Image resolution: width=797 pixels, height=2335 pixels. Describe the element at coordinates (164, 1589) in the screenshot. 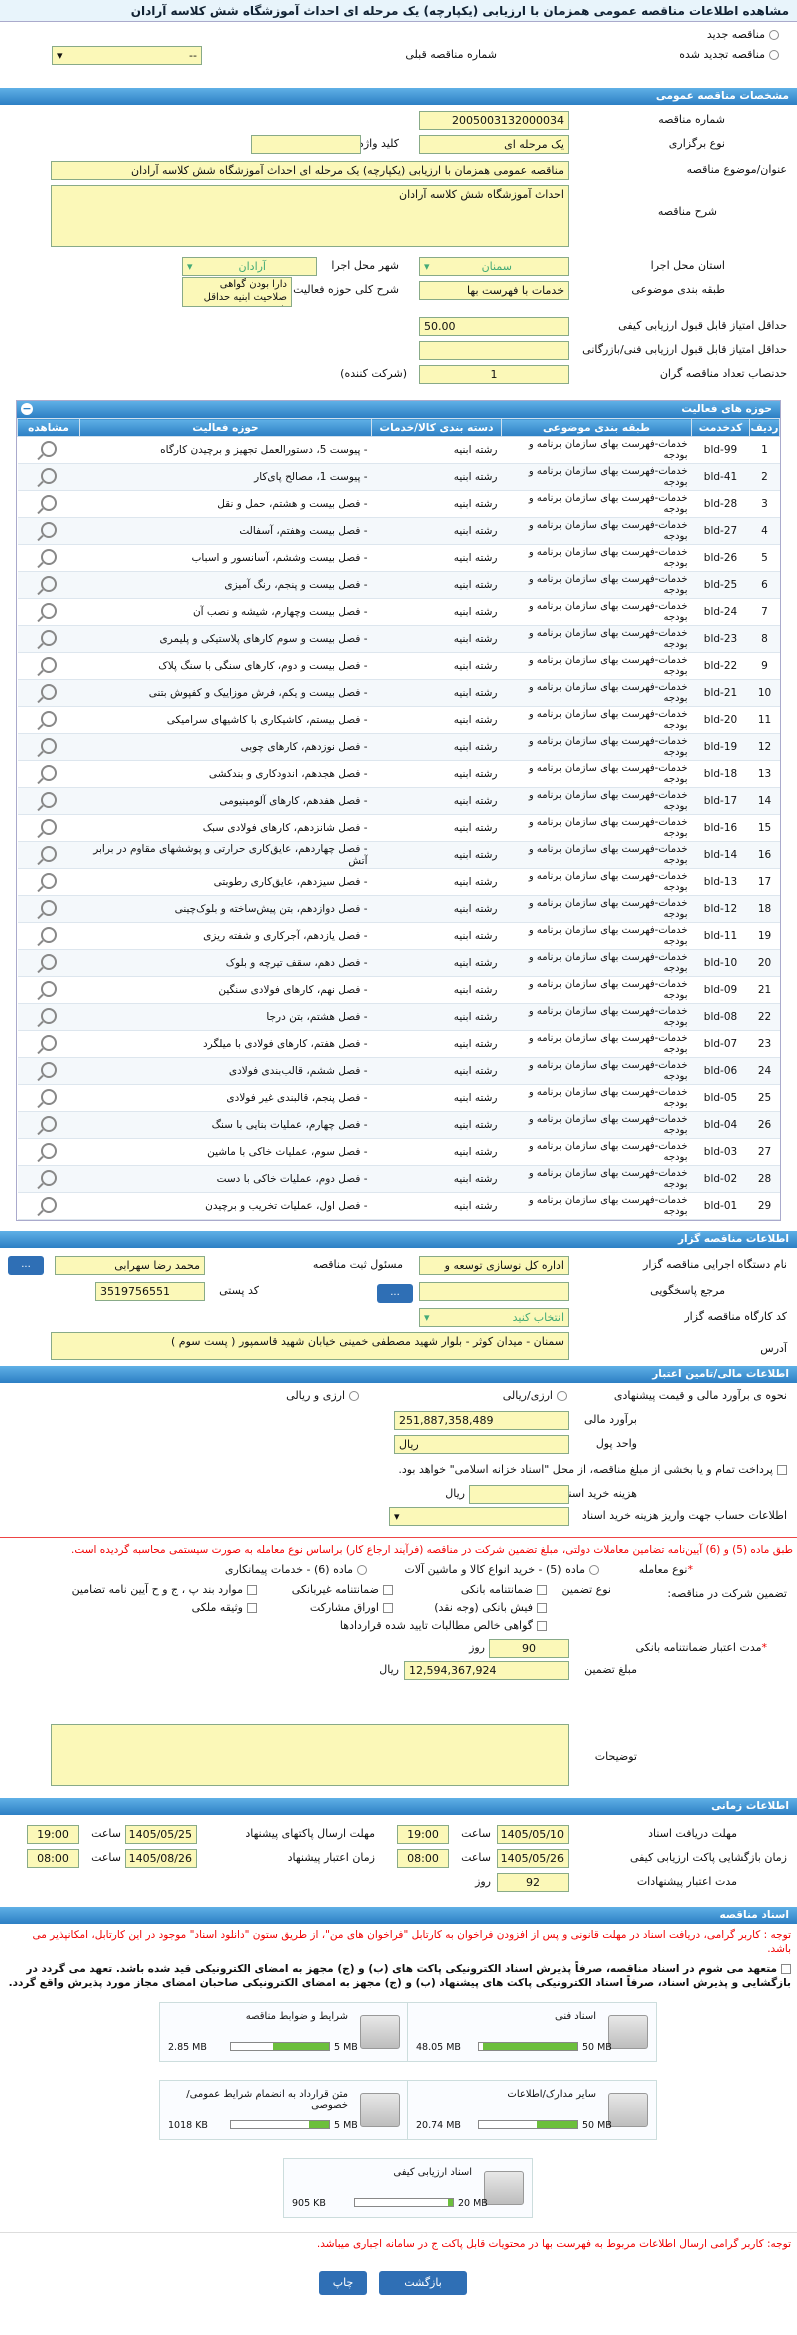

I see `g-clauses: موارد بند پ ، ج و ح آیین نامه تضامین` at that location.